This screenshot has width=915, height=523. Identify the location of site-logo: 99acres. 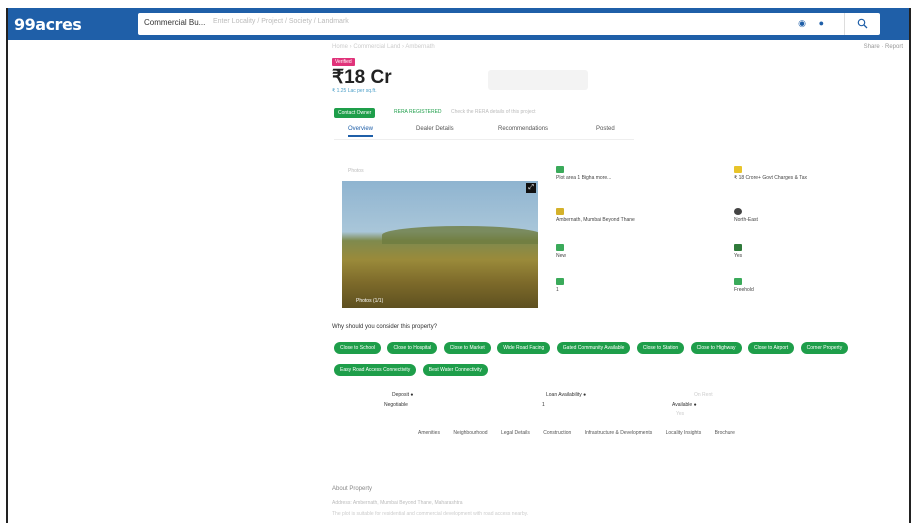
(48, 24).